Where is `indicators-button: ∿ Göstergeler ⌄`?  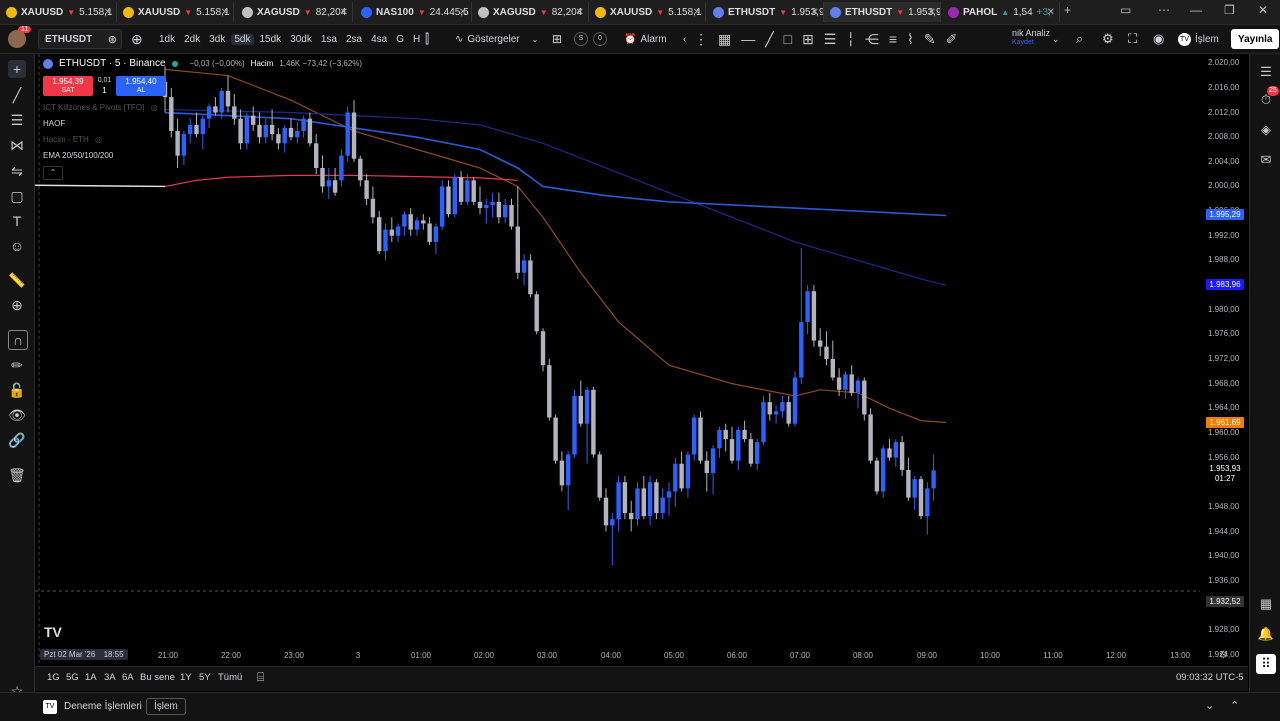
indicators-button: ∿ Göstergeler ⌄ is located at coordinates (496, 39).